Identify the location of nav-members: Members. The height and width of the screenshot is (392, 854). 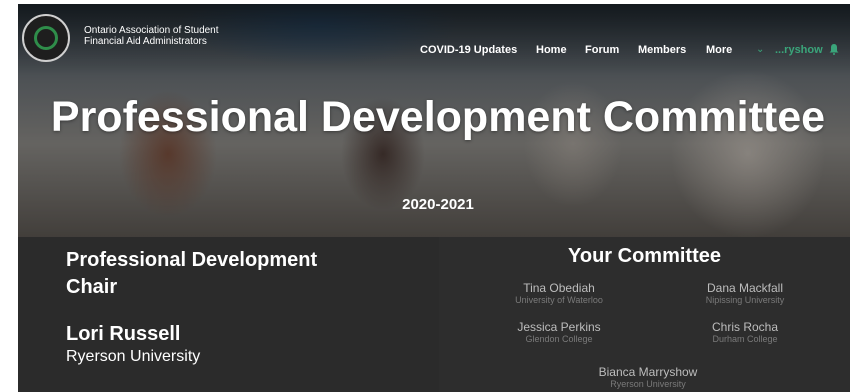
(662, 50).